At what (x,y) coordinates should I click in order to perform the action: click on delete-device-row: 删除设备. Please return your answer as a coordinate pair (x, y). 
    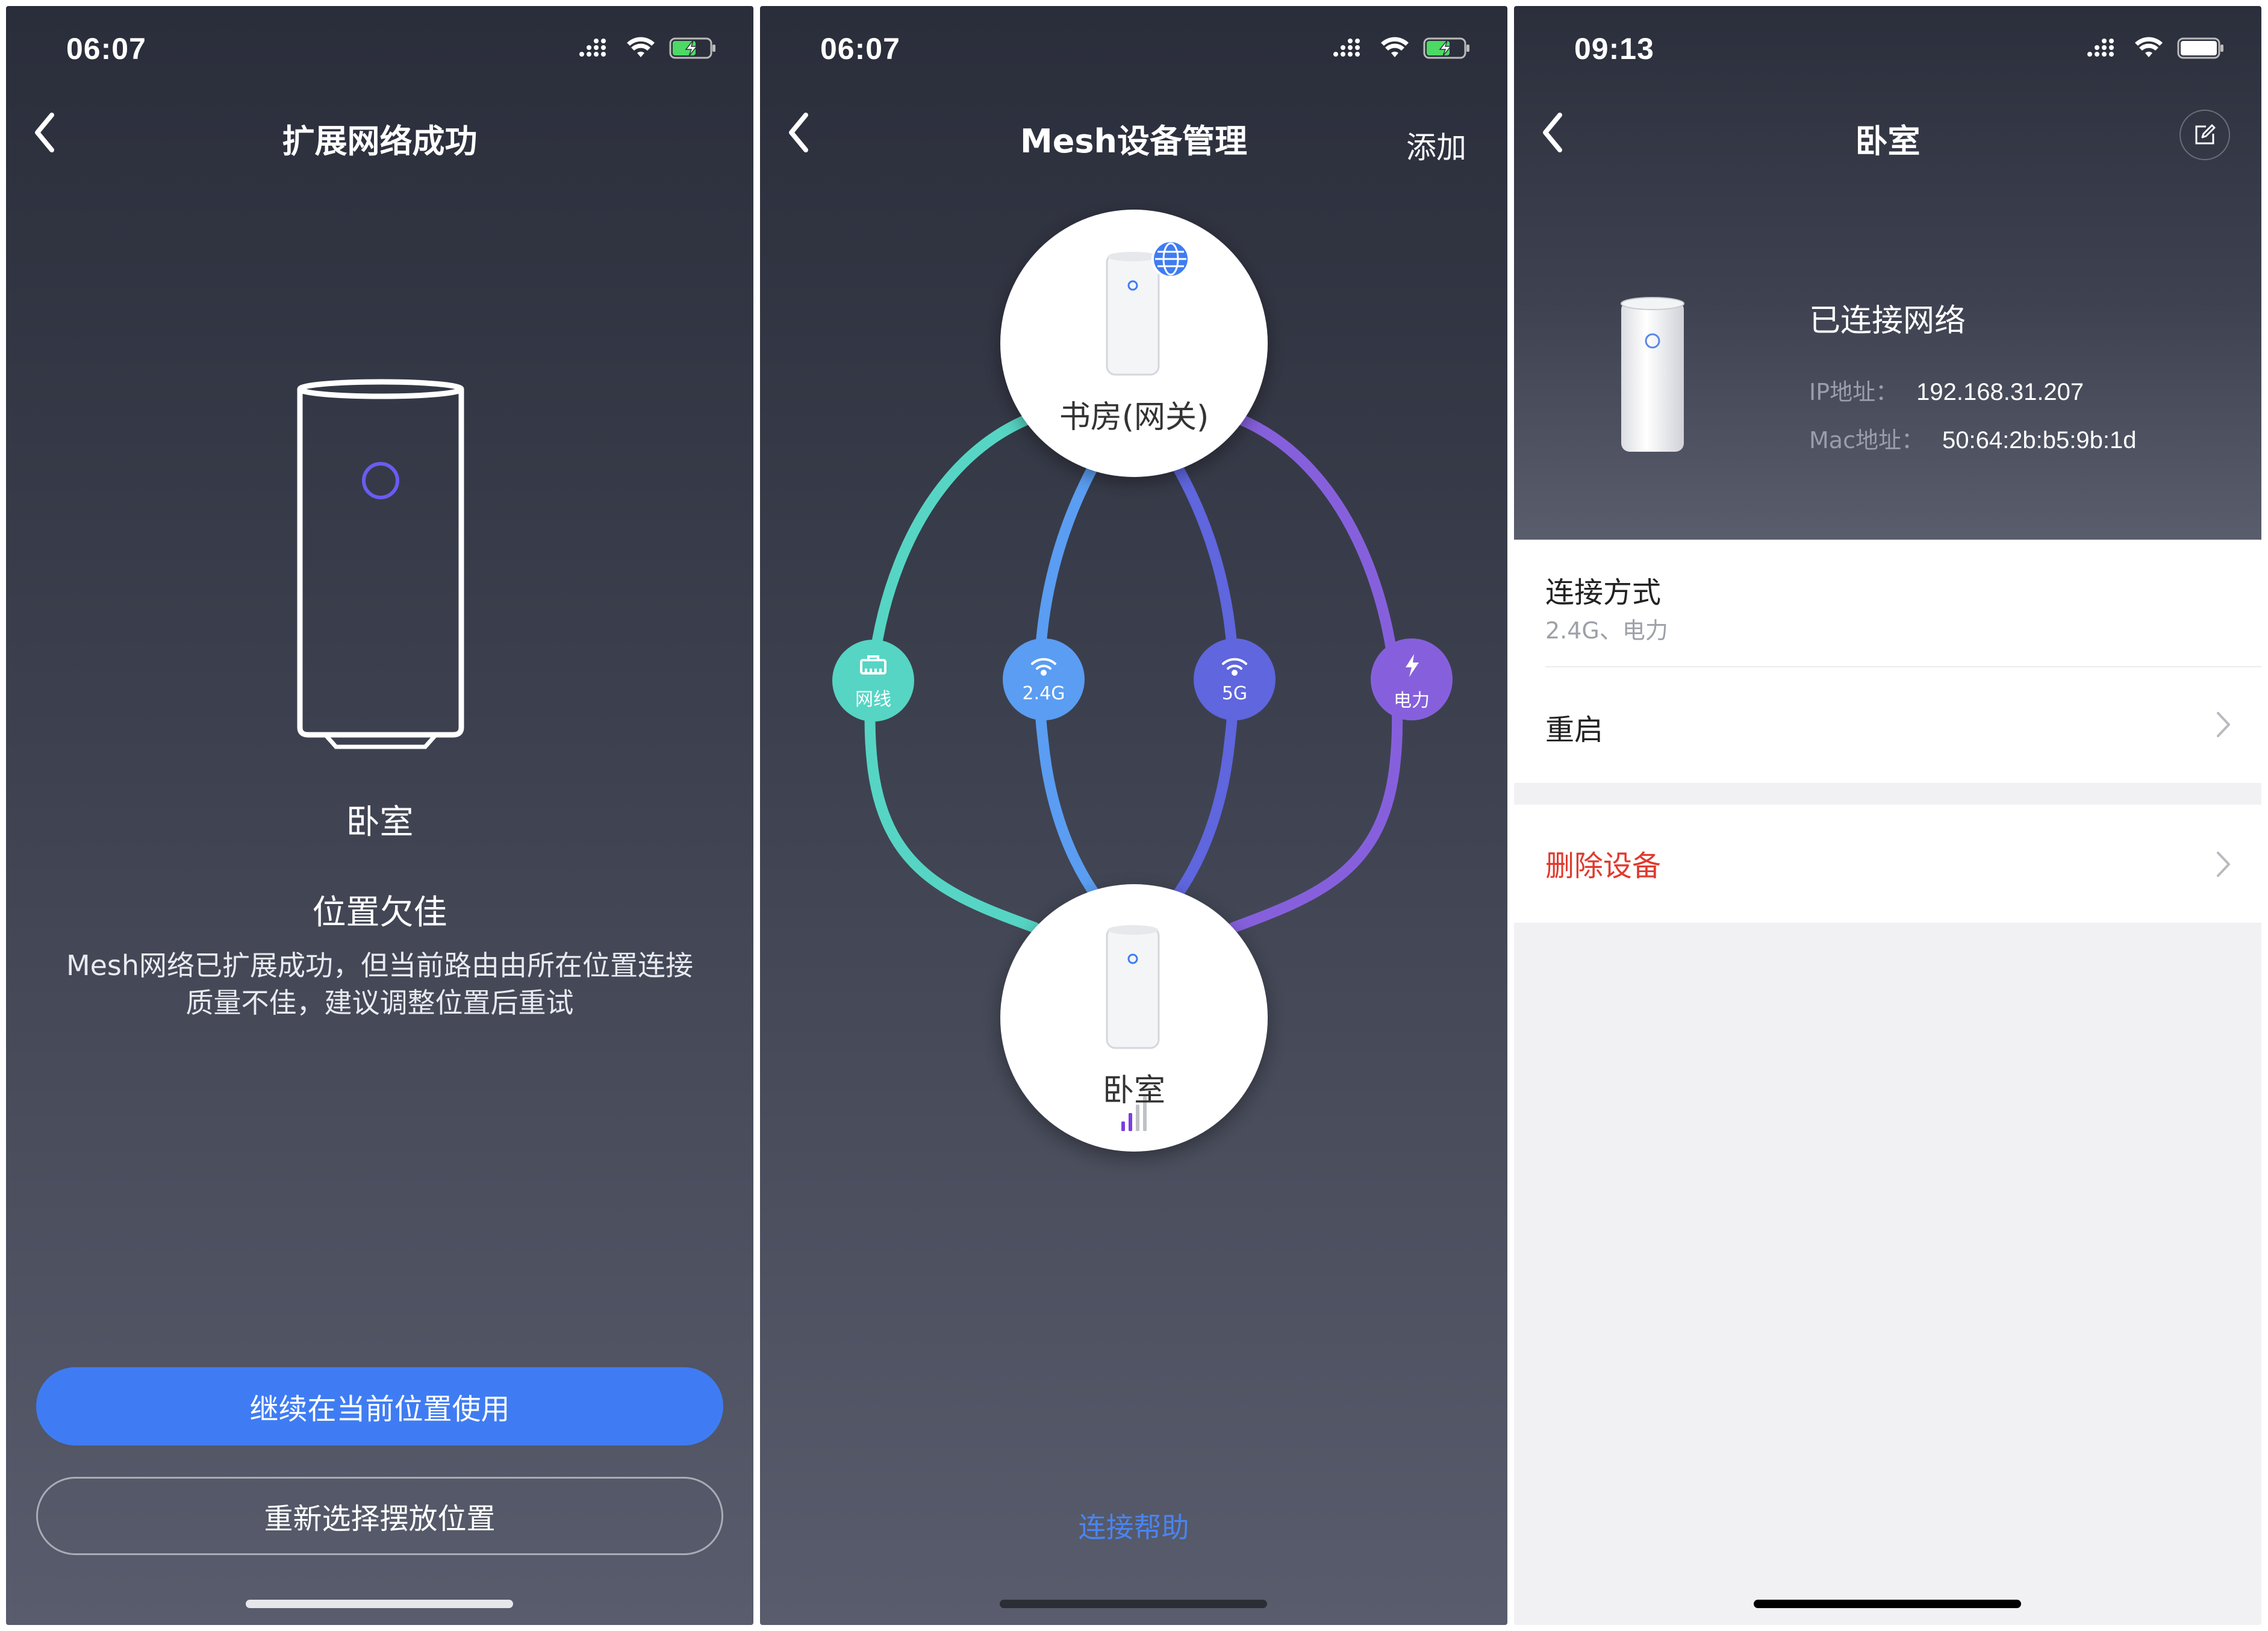
    Looking at the image, I should click on (1888, 864).